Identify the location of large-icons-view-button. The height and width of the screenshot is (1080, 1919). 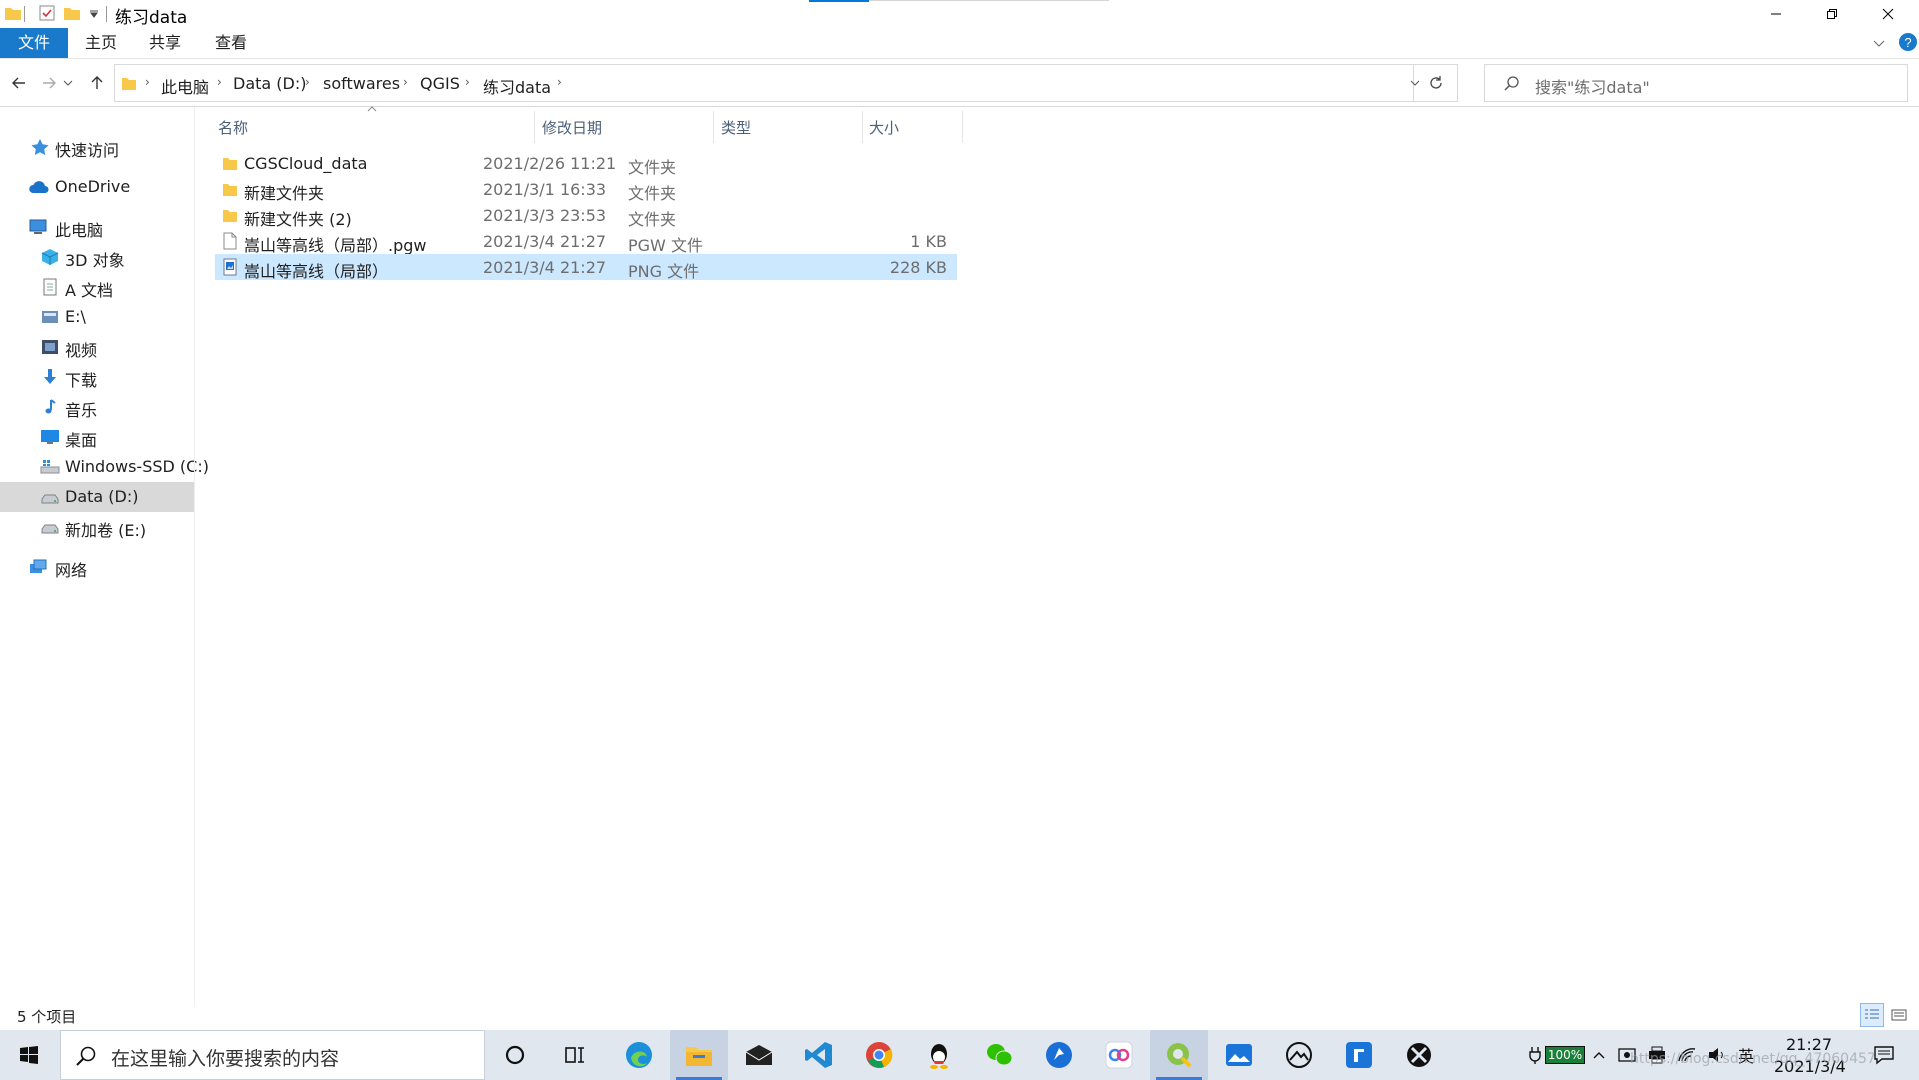
(1899, 1015).